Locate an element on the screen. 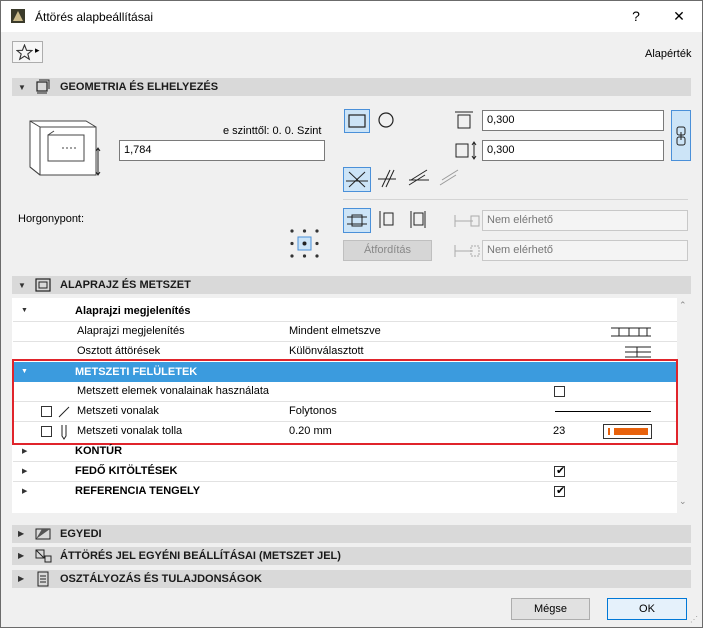  highlight-frame is located at coordinates (345, 402).